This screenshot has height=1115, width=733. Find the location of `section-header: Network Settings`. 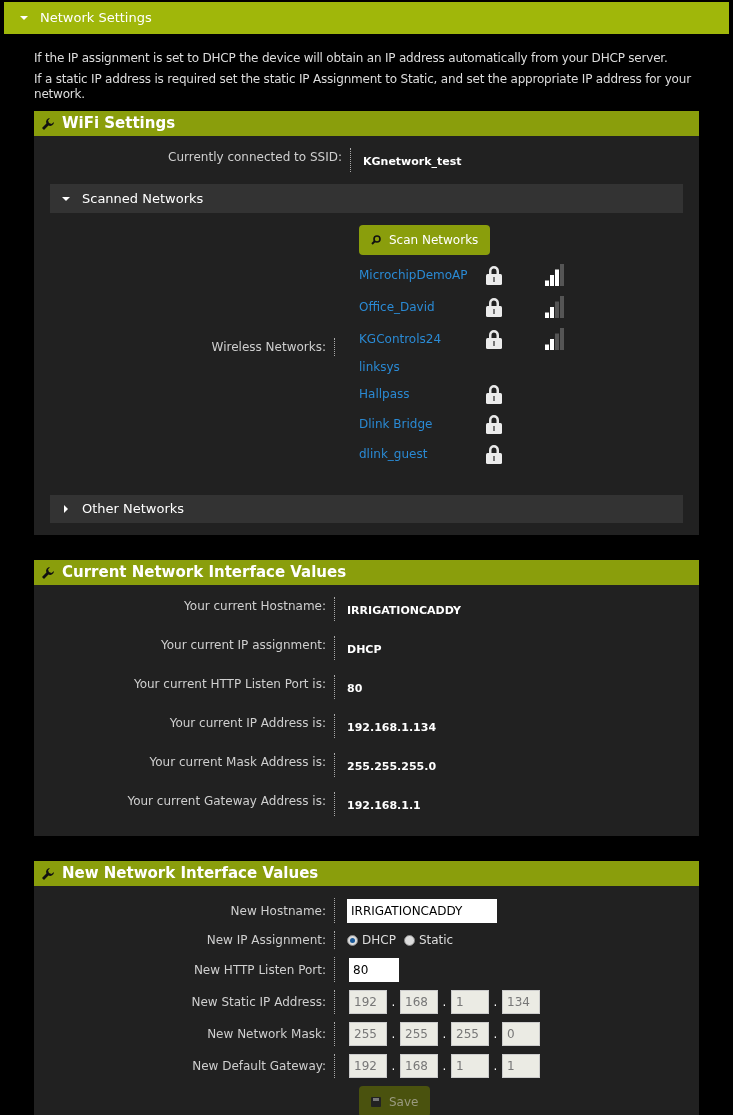

section-header: Network Settings is located at coordinates (366, 18).